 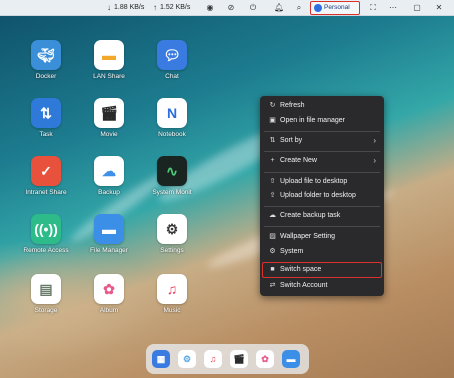 I want to click on app-docker: 🐳︎ Docker, so click(x=46, y=60).